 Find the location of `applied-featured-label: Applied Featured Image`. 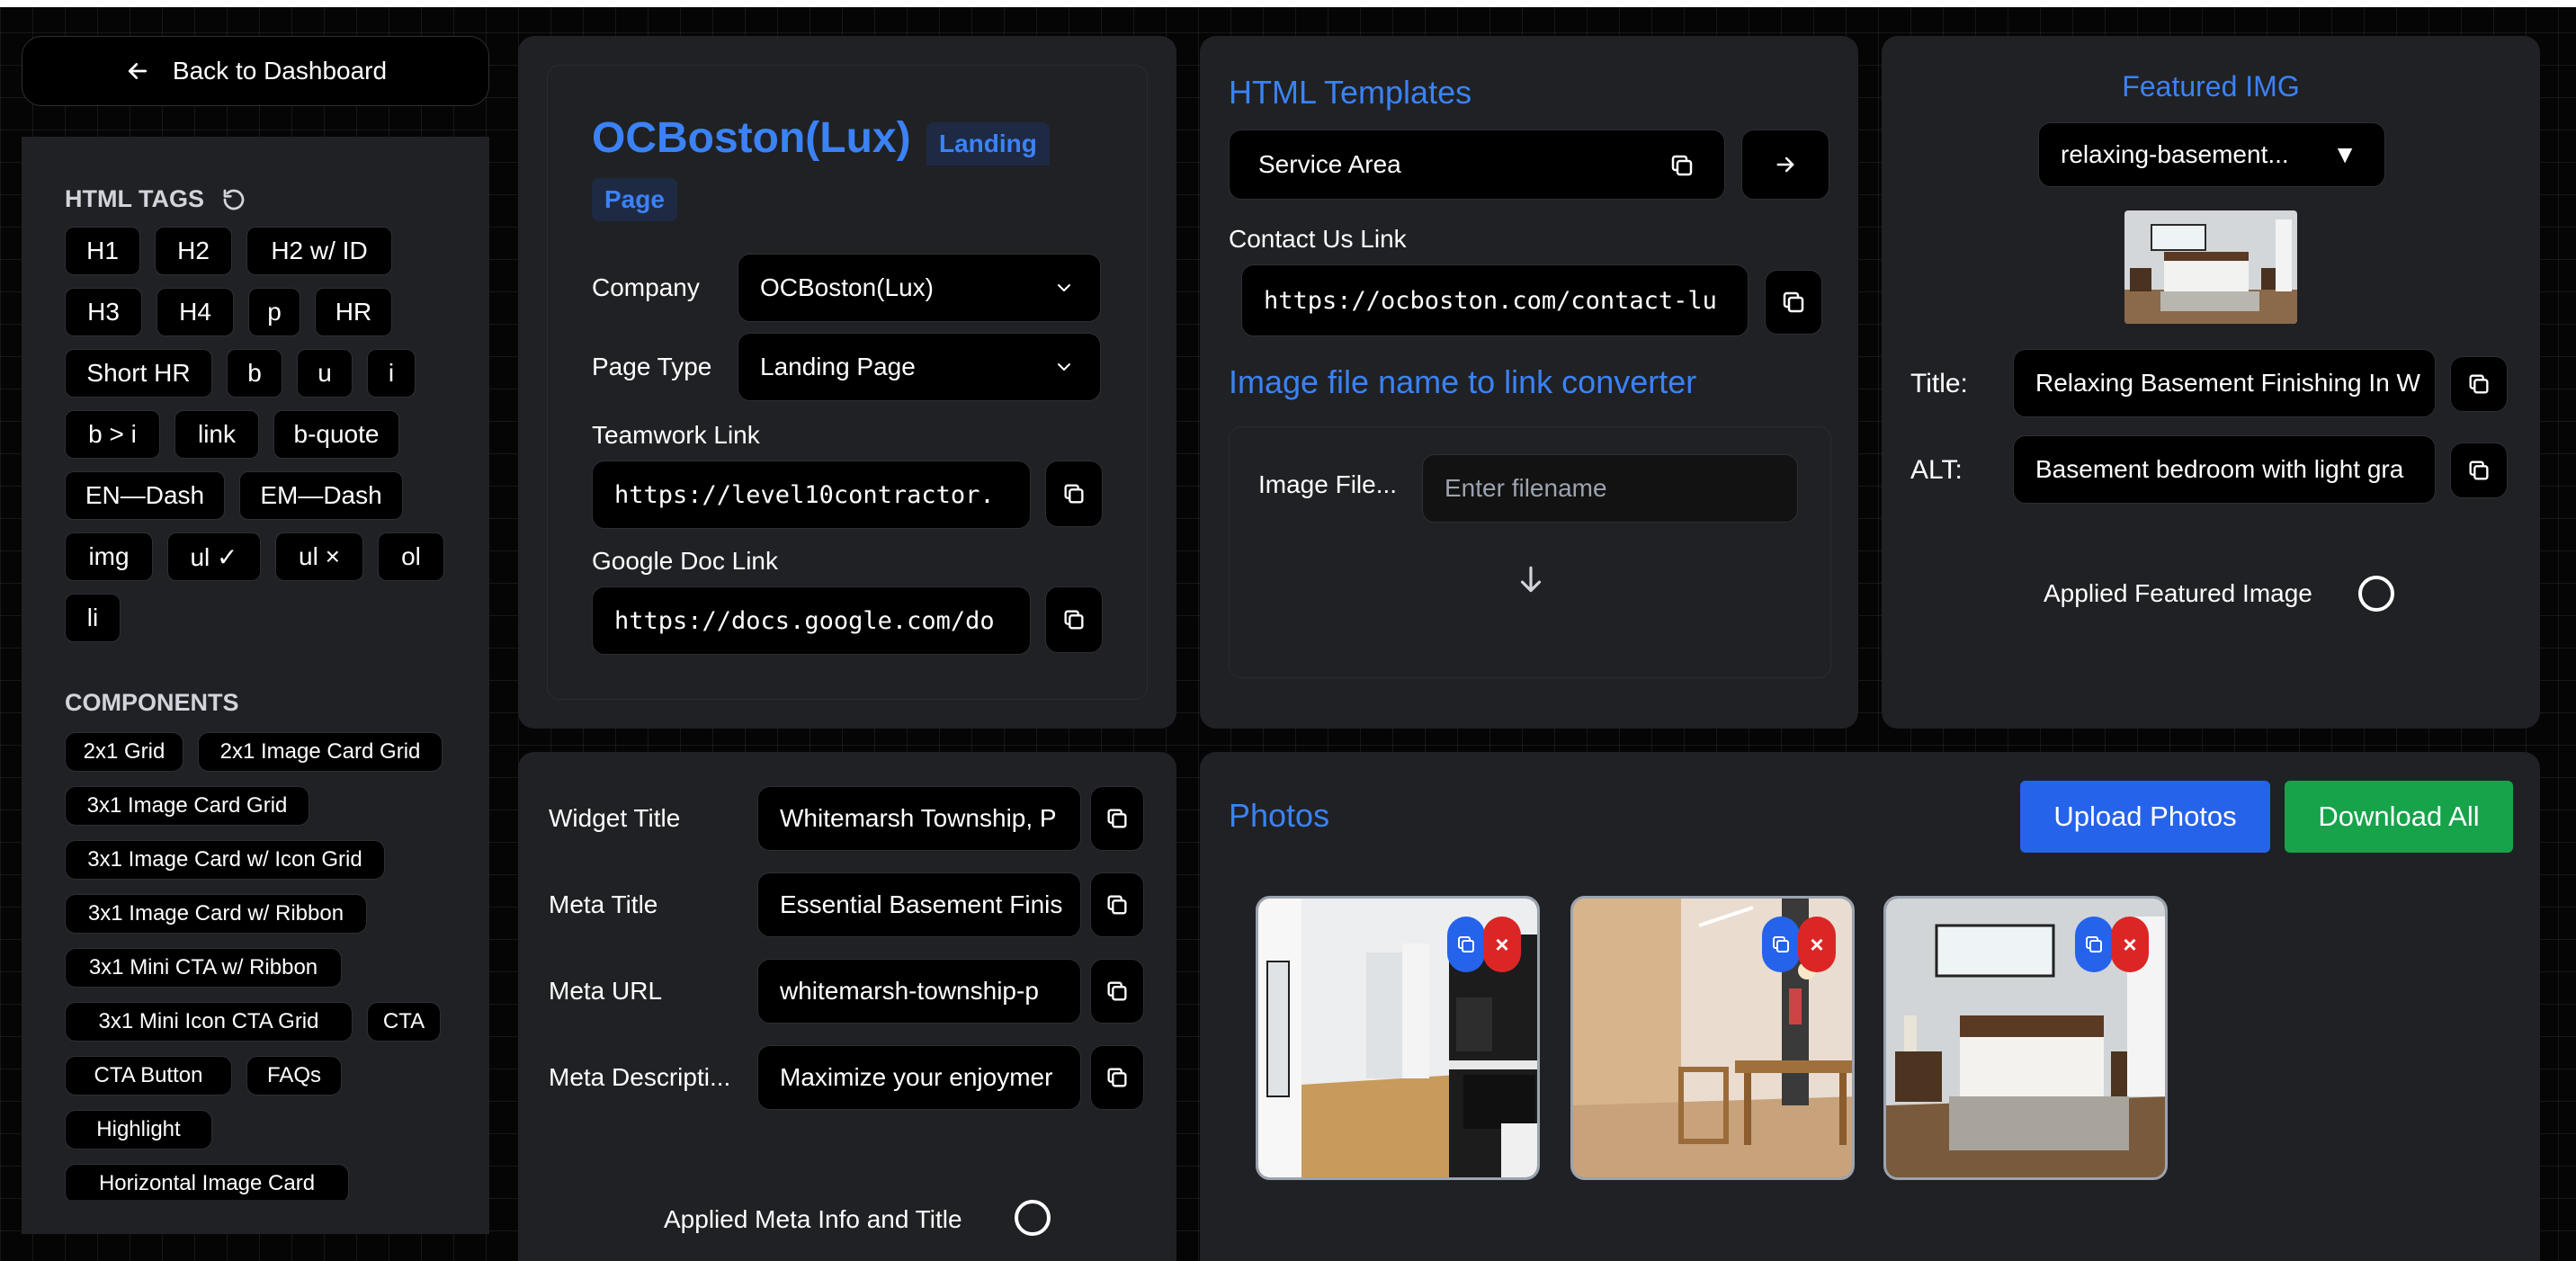

applied-featured-label: Applied Featured Image is located at coordinates (2178, 593).